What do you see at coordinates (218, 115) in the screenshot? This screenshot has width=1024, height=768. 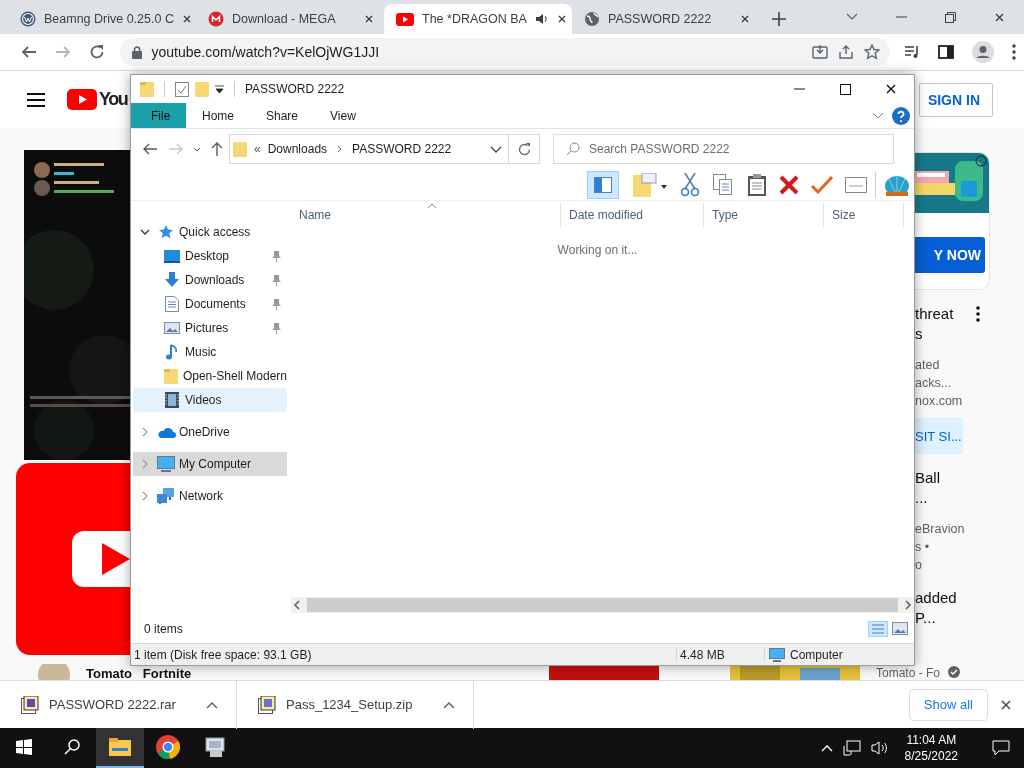 I see `ribbon-tab: Home` at bounding box center [218, 115].